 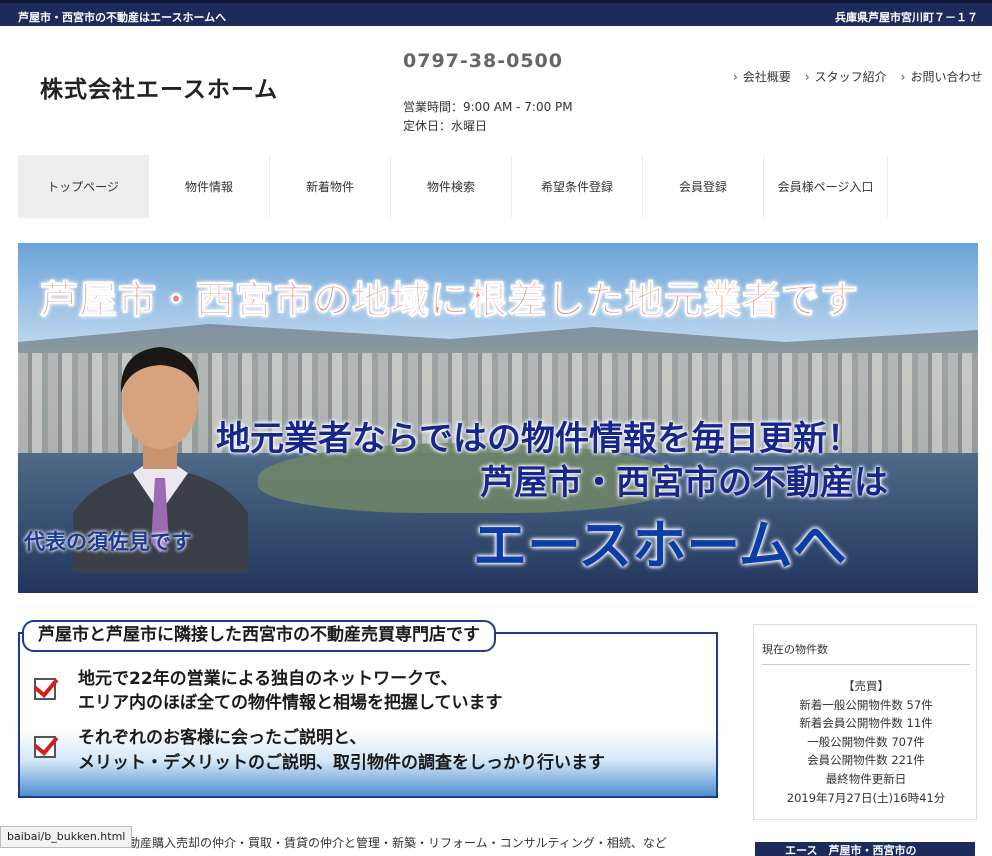 What do you see at coordinates (451, 186) in the screenshot?
I see `nav-item-search: 物件検索` at bounding box center [451, 186].